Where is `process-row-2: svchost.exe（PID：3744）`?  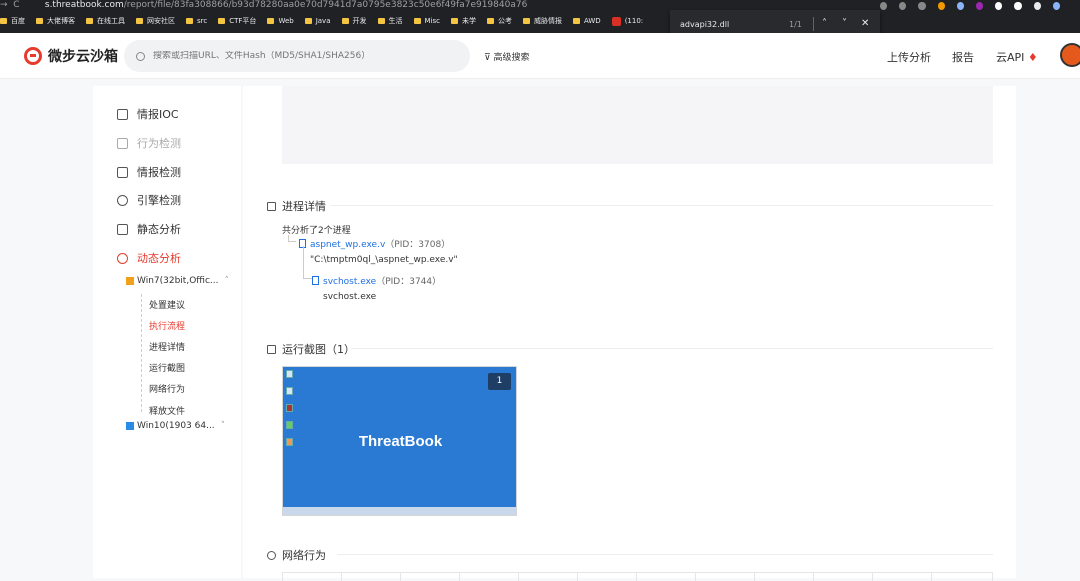 process-row-2: svchost.exe（PID：3744） is located at coordinates (376, 280).